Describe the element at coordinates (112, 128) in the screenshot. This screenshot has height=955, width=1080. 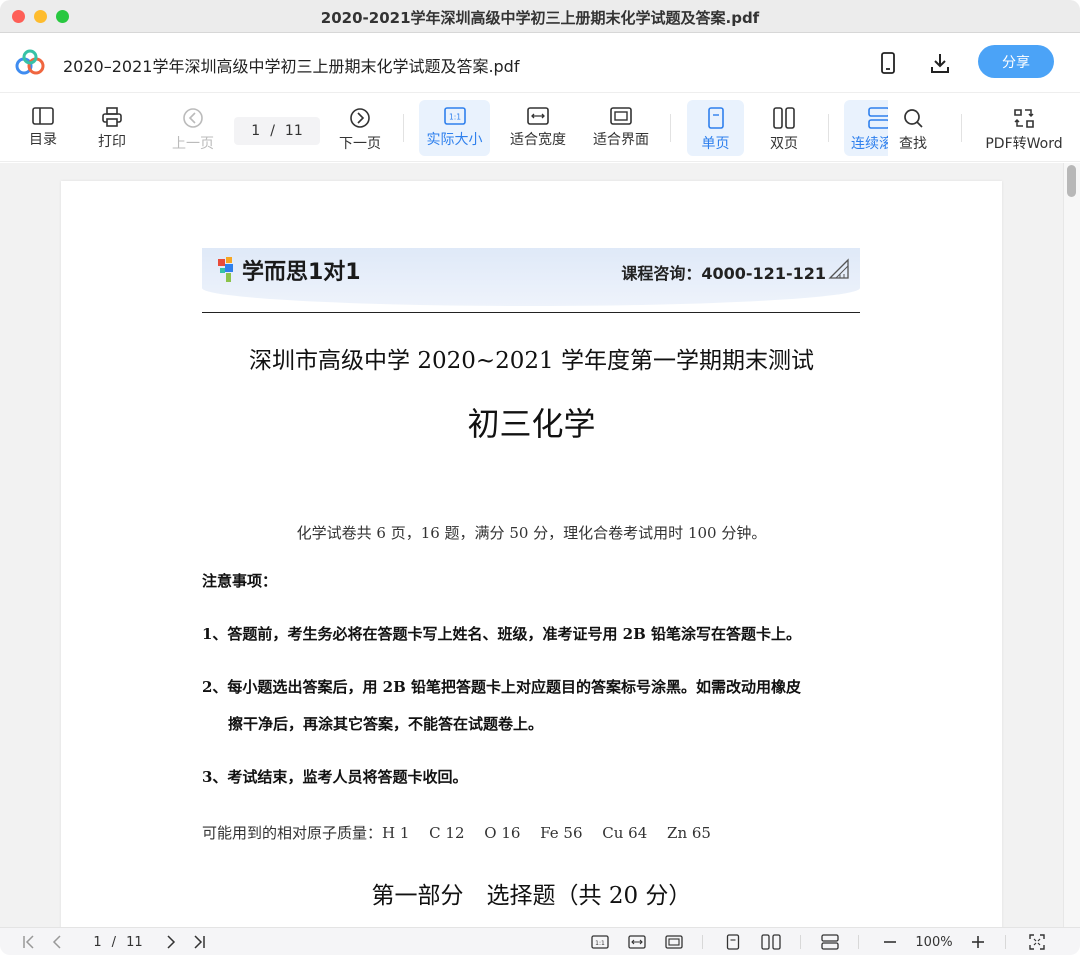
I see `print-button: 打印` at that location.